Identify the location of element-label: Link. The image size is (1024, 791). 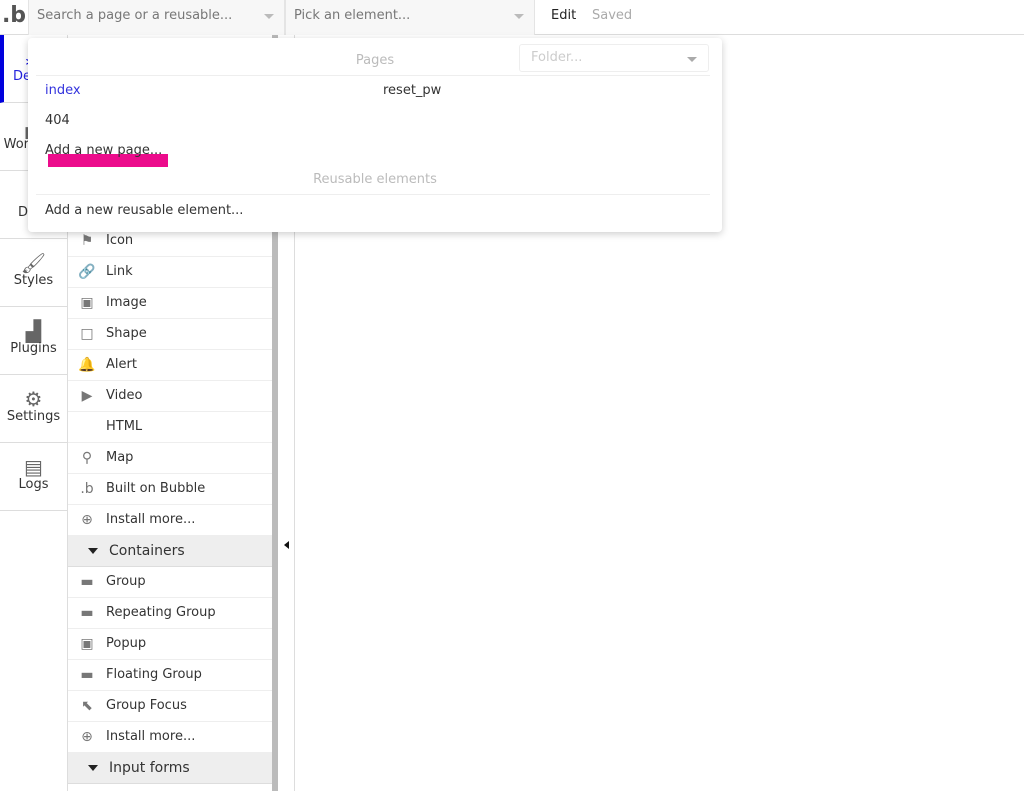
(119, 271).